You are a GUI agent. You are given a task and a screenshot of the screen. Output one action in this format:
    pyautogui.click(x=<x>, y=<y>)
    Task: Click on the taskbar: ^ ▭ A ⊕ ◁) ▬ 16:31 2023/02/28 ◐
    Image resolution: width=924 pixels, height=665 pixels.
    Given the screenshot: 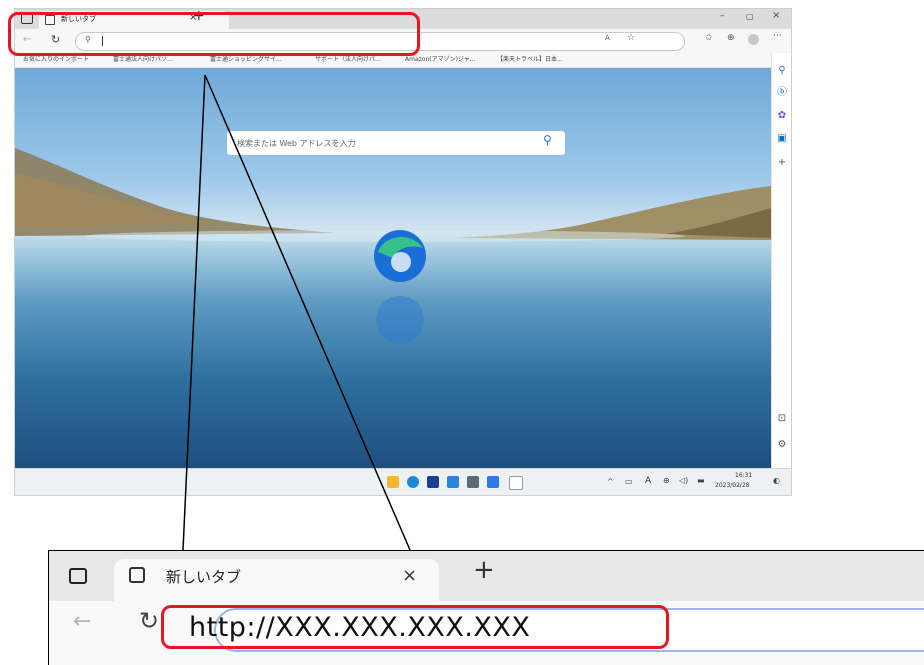 What is the action you would take?
    pyautogui.click(x=403, y=481)
    